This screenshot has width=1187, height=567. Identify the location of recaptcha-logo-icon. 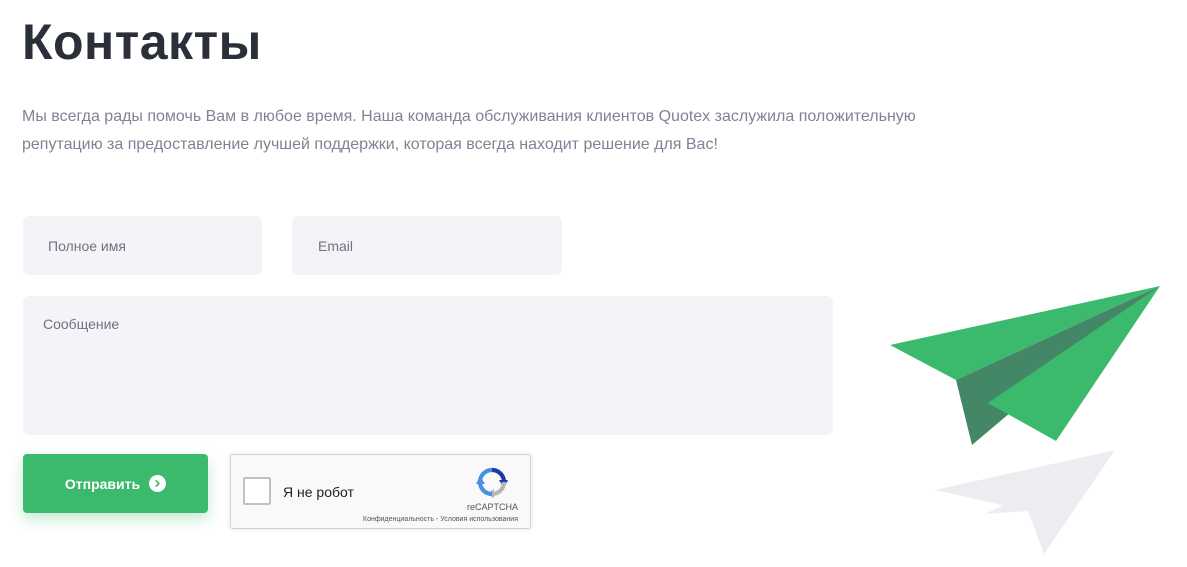
(492, 482).